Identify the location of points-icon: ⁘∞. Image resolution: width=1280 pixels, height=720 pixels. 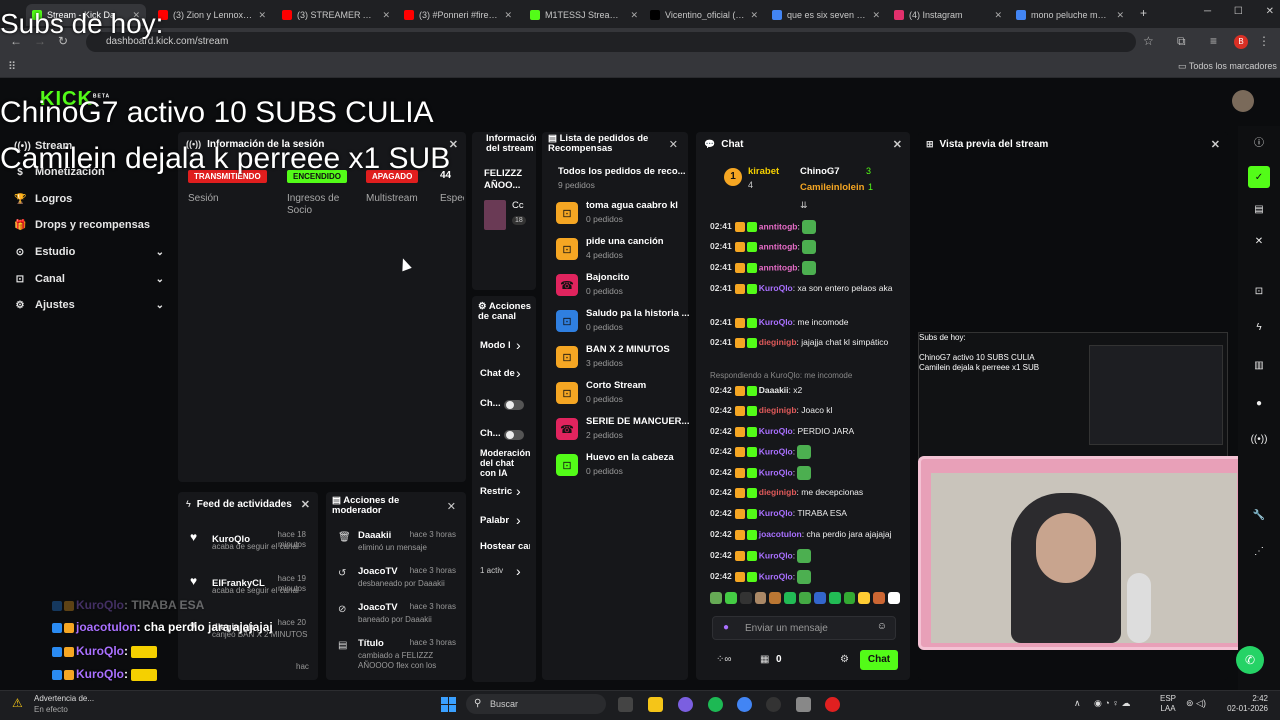
(724, 659).